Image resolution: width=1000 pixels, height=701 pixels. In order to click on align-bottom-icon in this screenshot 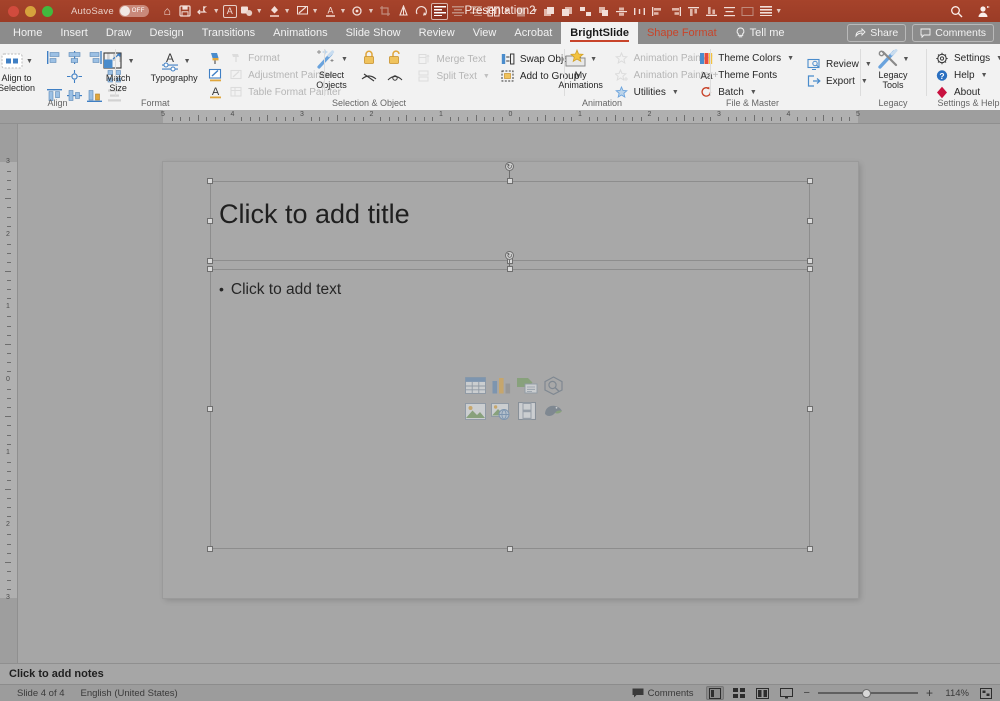, I will do `click(711, 11)`.